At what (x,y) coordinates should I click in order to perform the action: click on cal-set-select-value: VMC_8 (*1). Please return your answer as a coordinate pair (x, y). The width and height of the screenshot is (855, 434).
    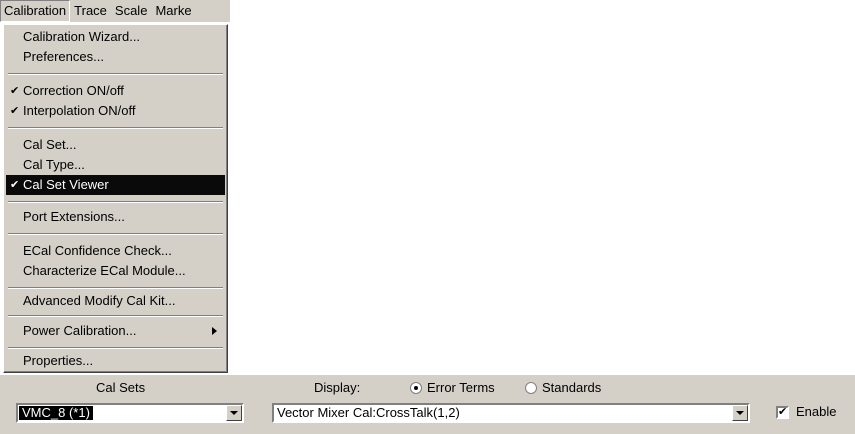
    Looking at the image, I should click on (56, 413).